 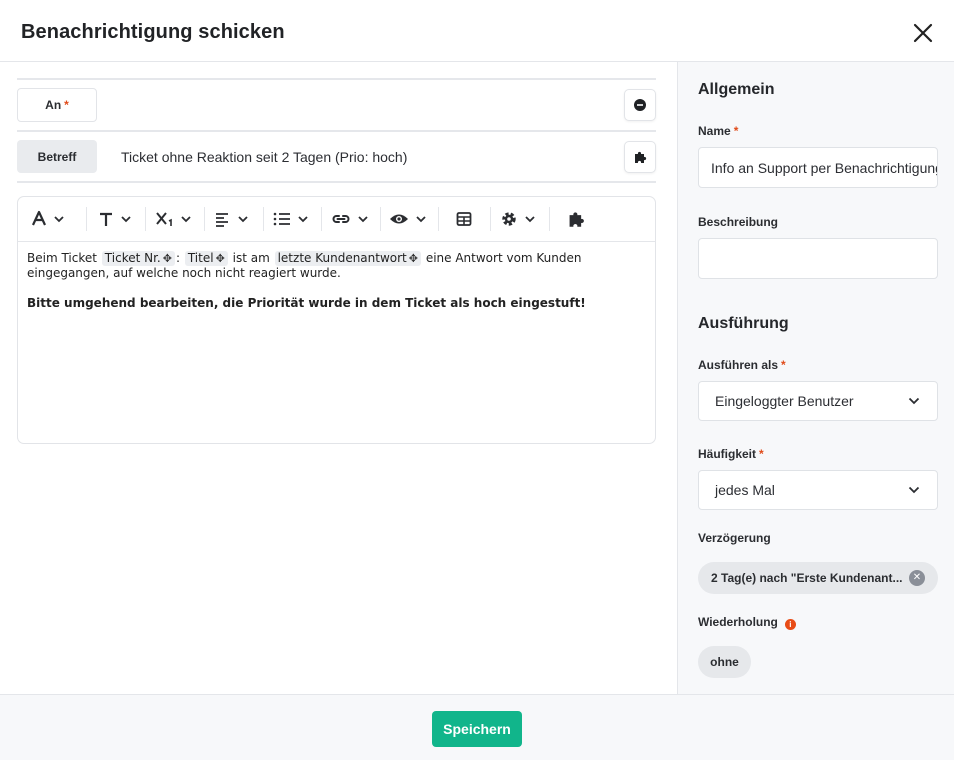 I want to click on dialog-title: Benachrichtigung schicken, so click(x=153, y=32).